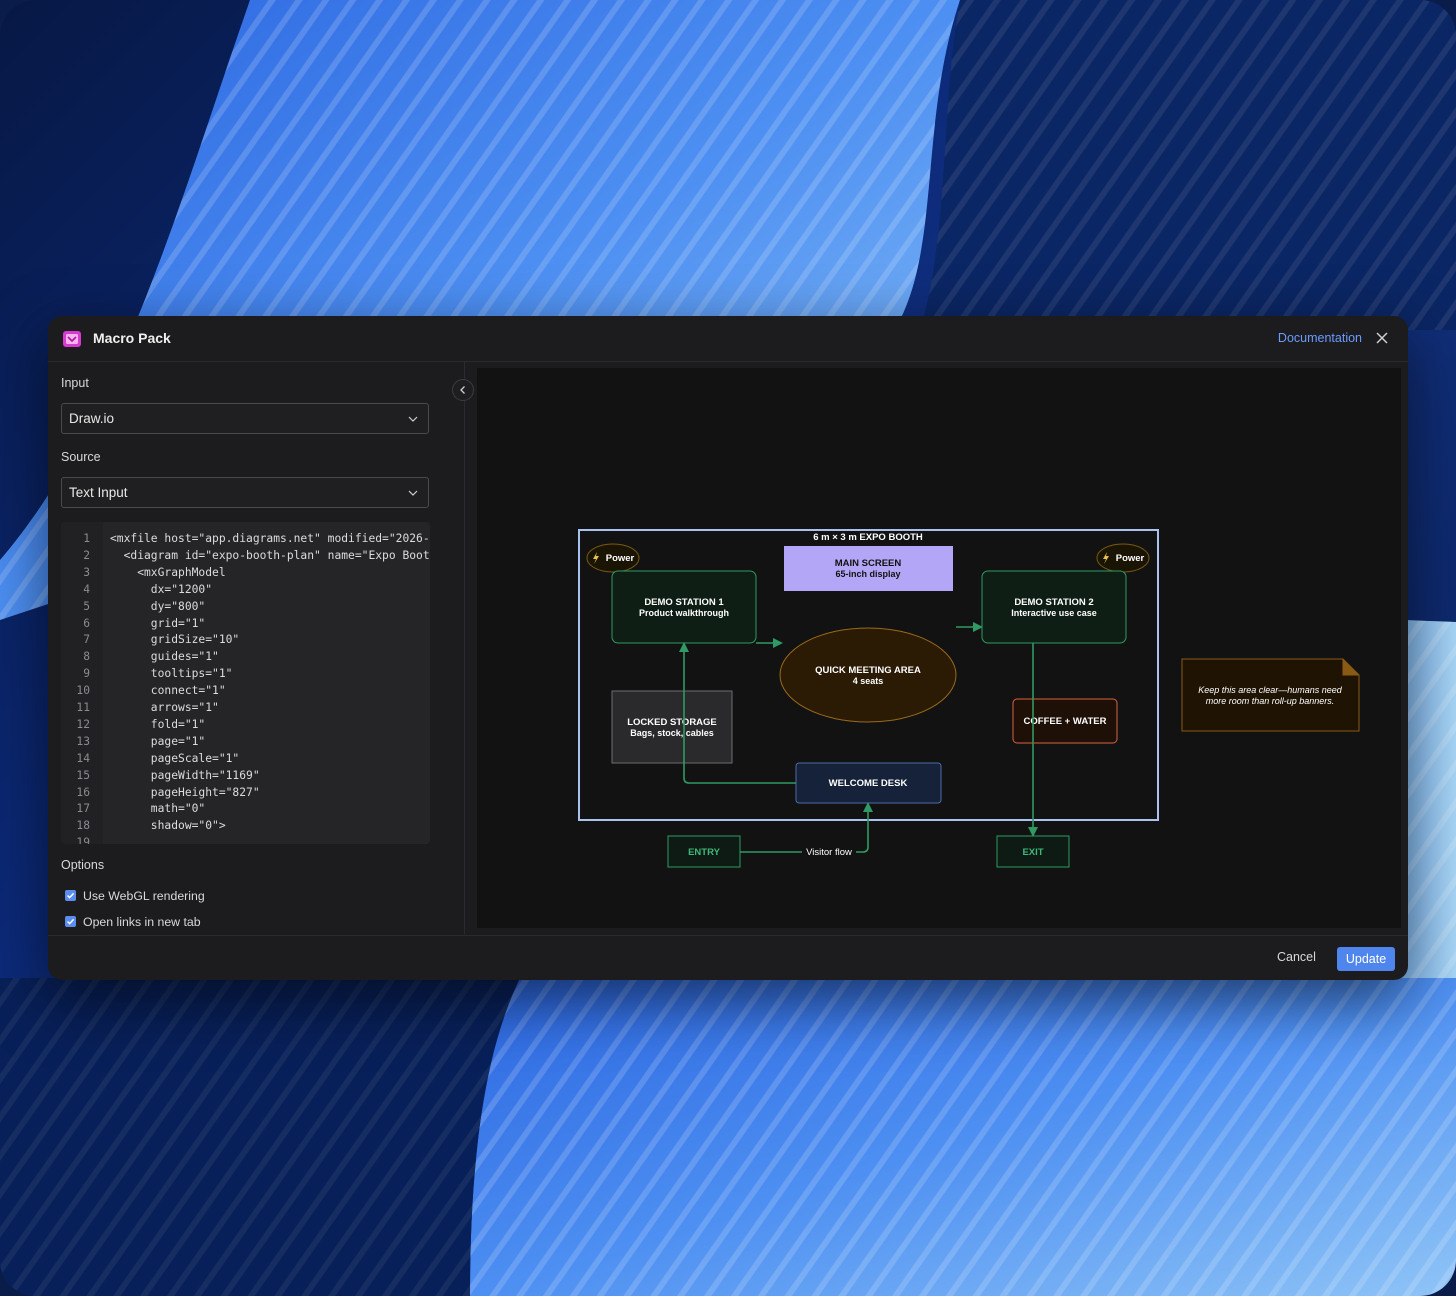 The height and width of the screenshot is (1296, 1456). What do you see at coordinates (83, 775) in the screenshot?
I see `line-number: 15` at bounding box center [83, 775].